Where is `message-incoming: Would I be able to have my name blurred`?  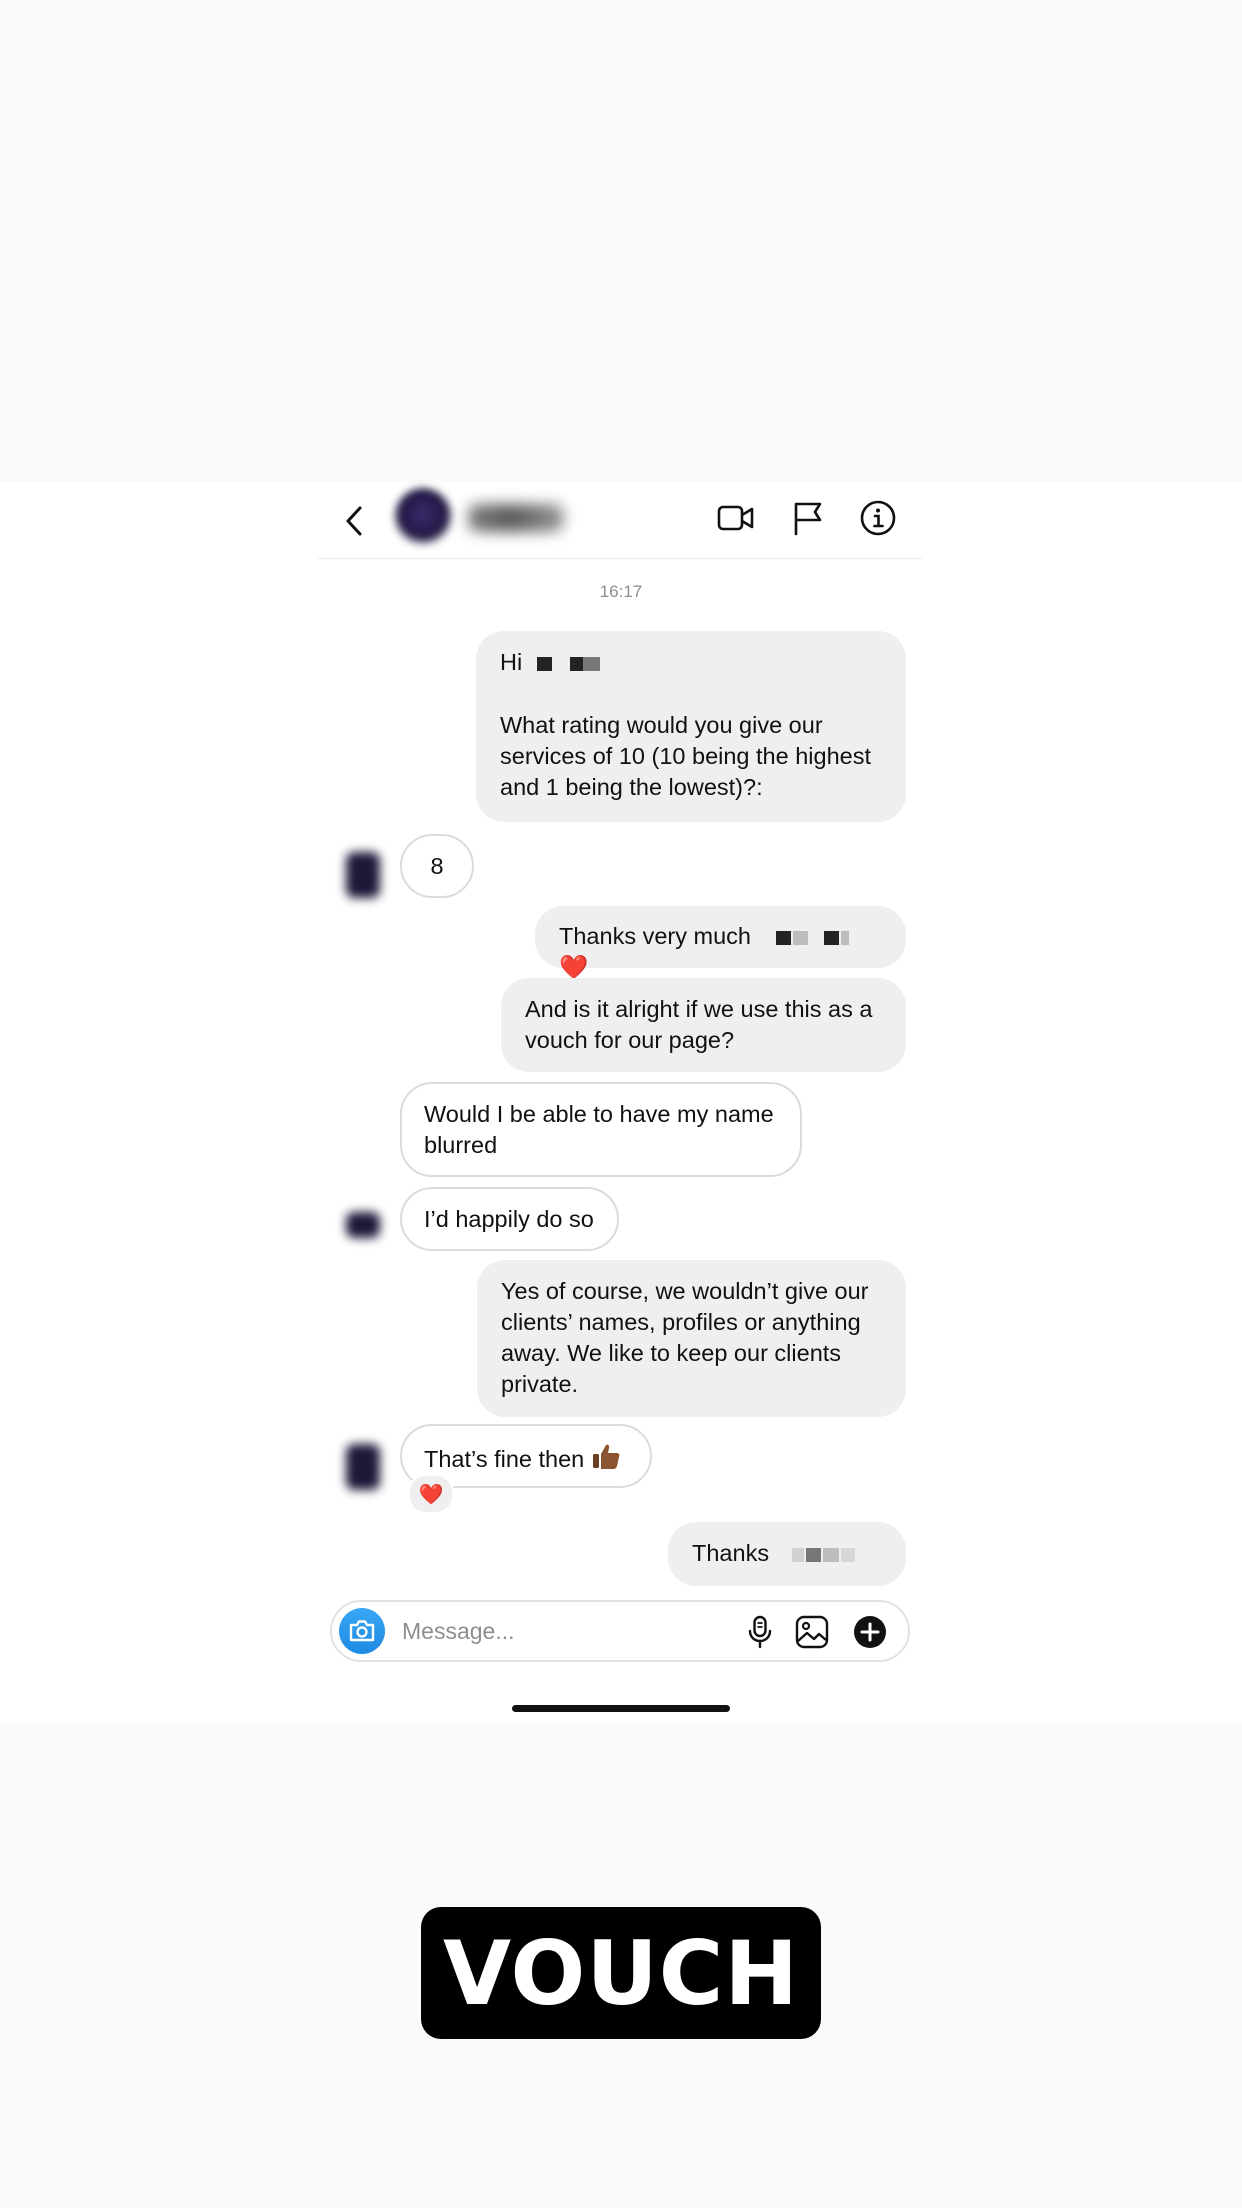
message-incoming: Would I be able to have my name blurred is located at coordinates (601, 1129).